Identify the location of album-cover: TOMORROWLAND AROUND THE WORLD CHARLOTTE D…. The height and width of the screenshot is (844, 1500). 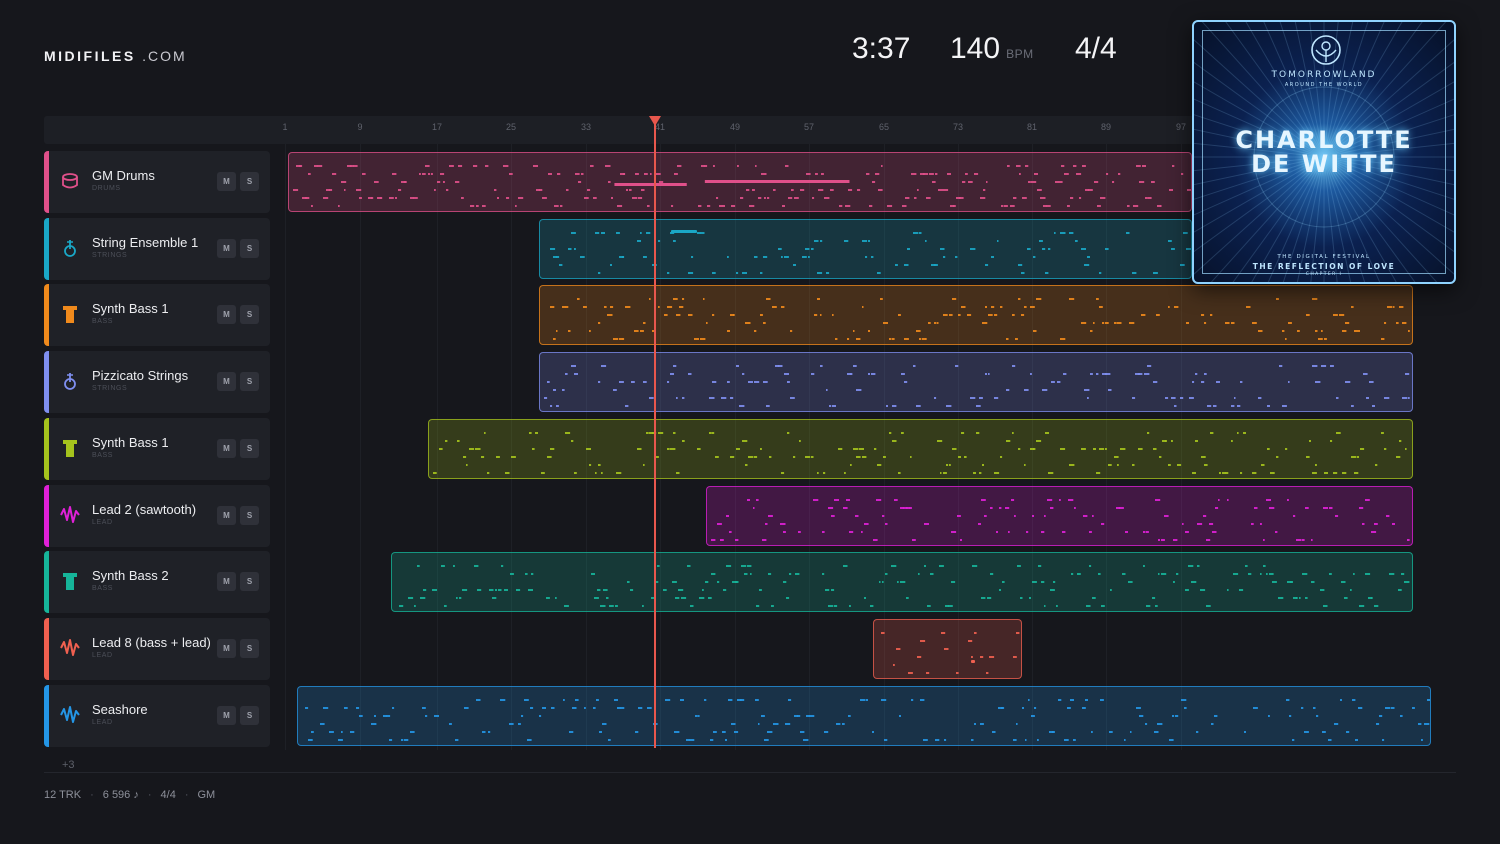
(1324, 152).